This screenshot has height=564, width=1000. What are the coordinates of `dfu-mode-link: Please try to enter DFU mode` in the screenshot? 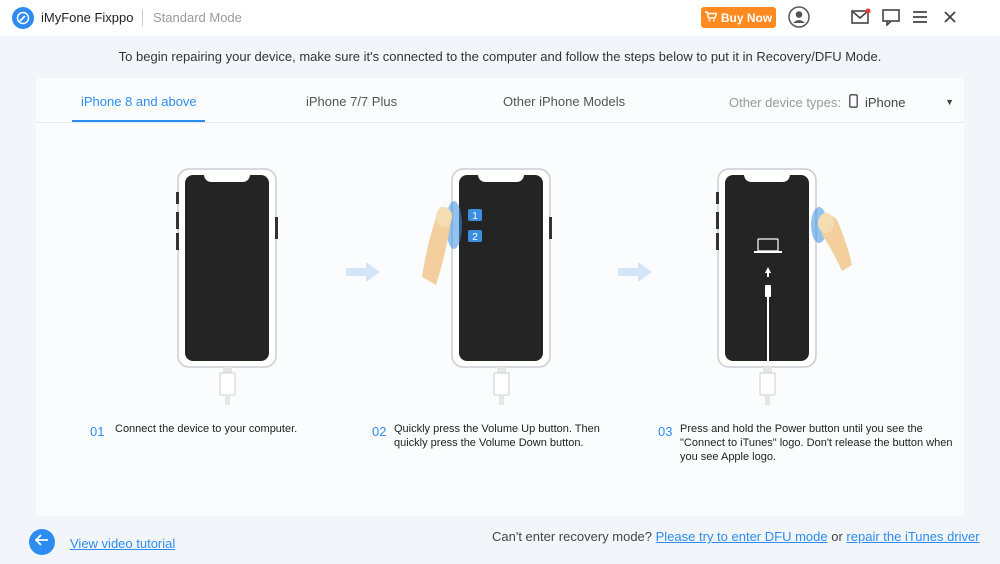 It's located at (742, 536).